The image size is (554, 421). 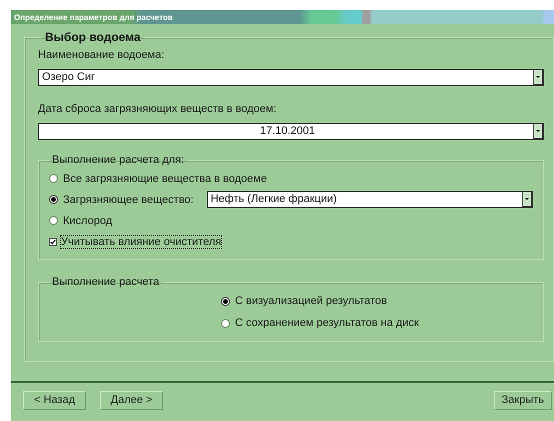 I want to click on group-title: Выполнение расчета для:, so click(x=118, y=160).